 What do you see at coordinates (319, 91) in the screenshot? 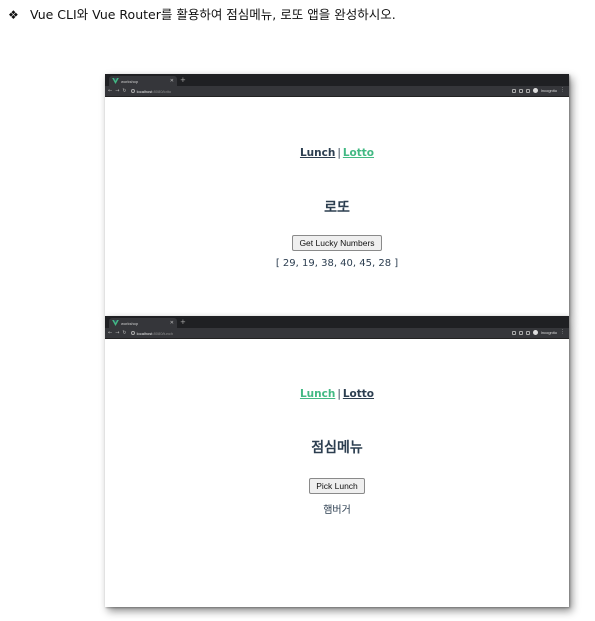
I see `url-field: localhost:8080/lotto` at bounding box center [319, 91].